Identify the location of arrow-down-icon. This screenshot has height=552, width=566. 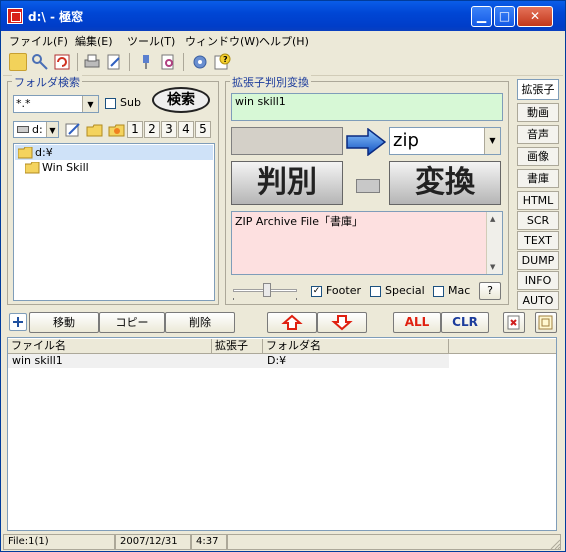
(342, 323).